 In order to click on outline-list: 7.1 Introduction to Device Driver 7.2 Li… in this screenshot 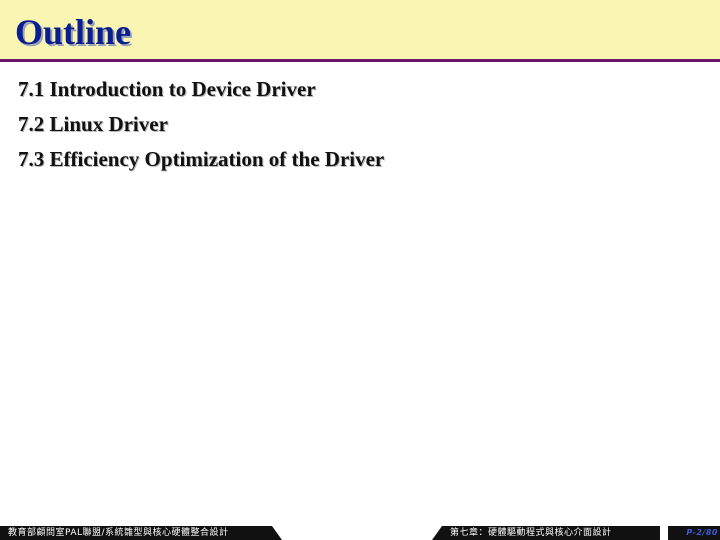, I will do `click(201, 124)`.